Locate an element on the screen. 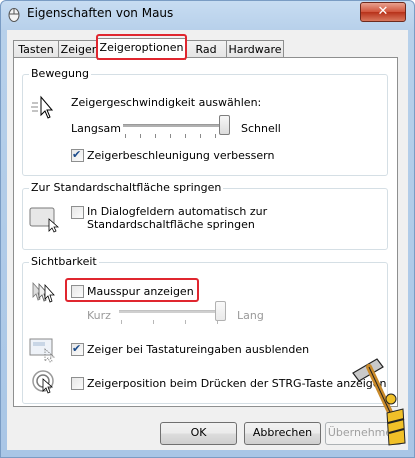 This screenshot has width=415, height=458. precision-label: Zeigerbeschleunigung verbessern is located at coordinates (181, 155).